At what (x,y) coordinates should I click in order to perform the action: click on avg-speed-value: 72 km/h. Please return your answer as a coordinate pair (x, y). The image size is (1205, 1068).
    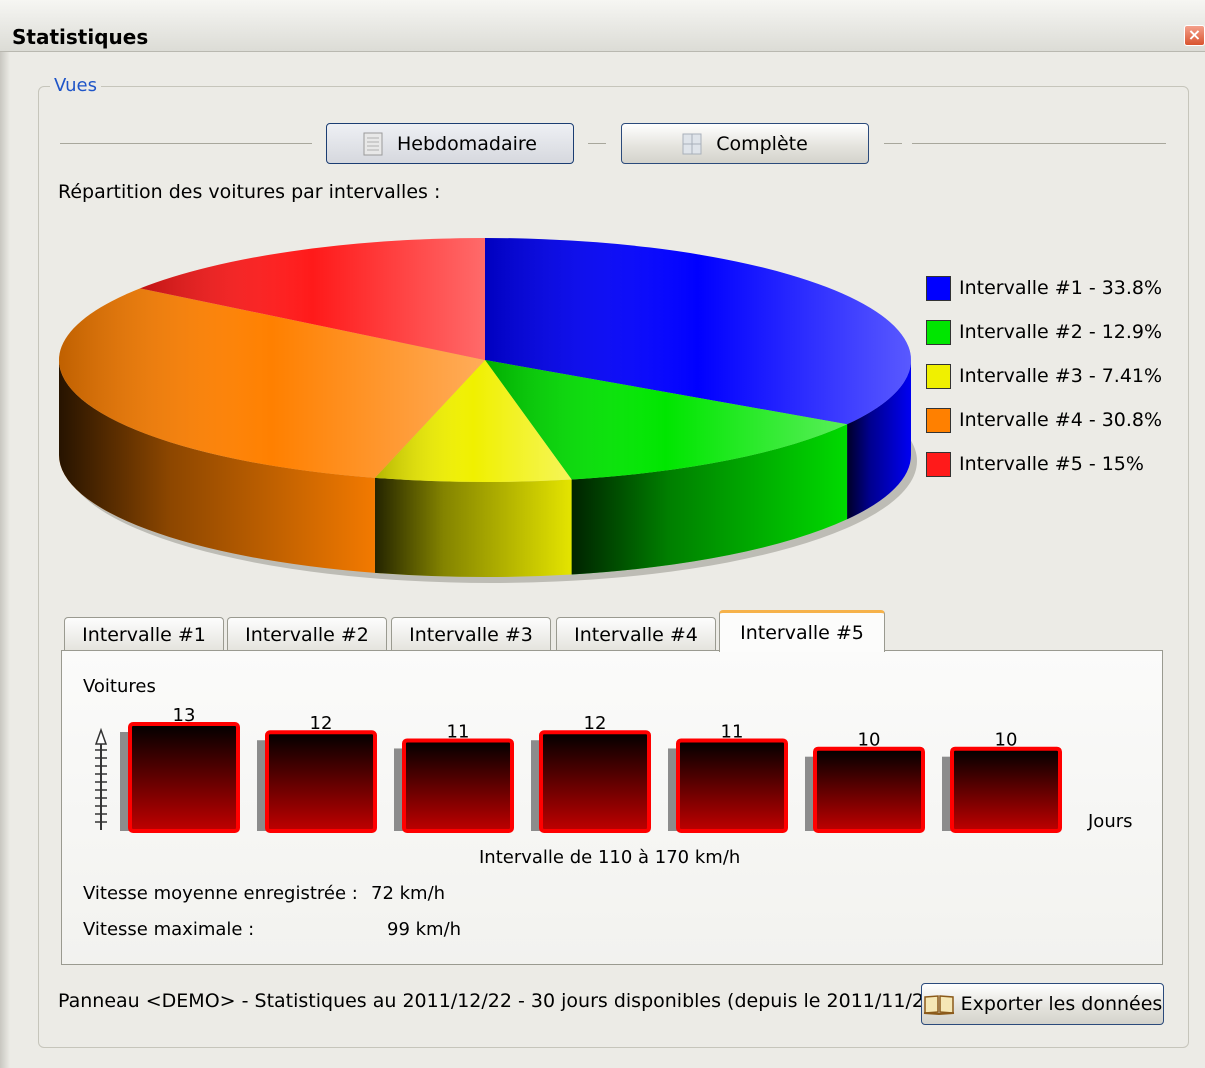
    Looking at the image, I should click on (408, 893).